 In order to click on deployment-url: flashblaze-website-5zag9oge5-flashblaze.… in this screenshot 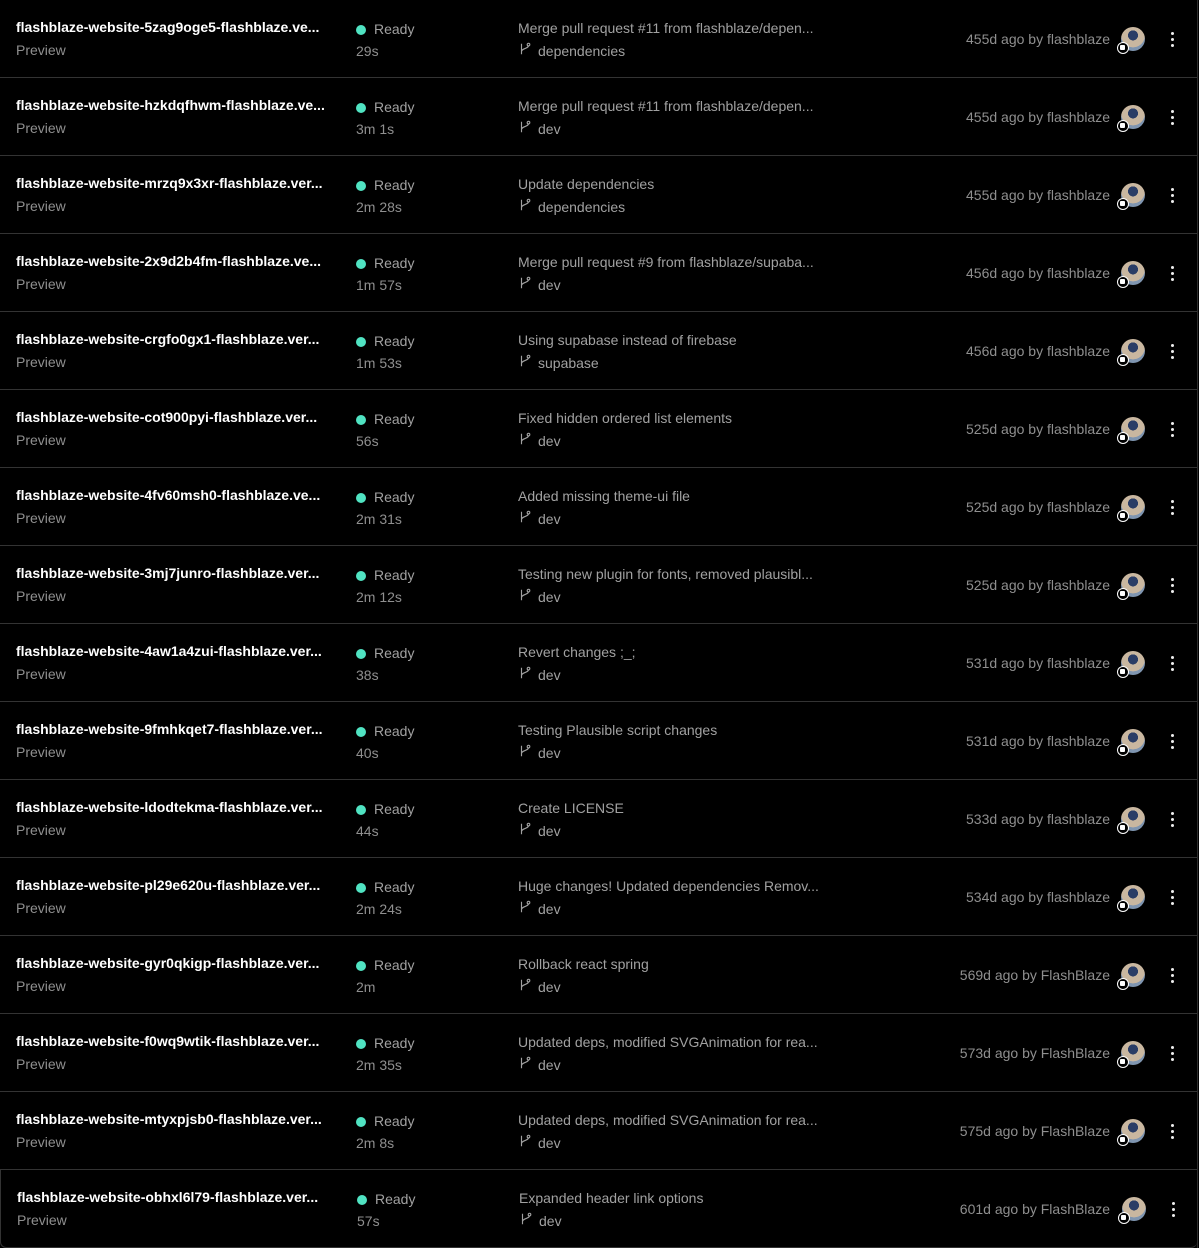, I will do `click(181, 27)`.